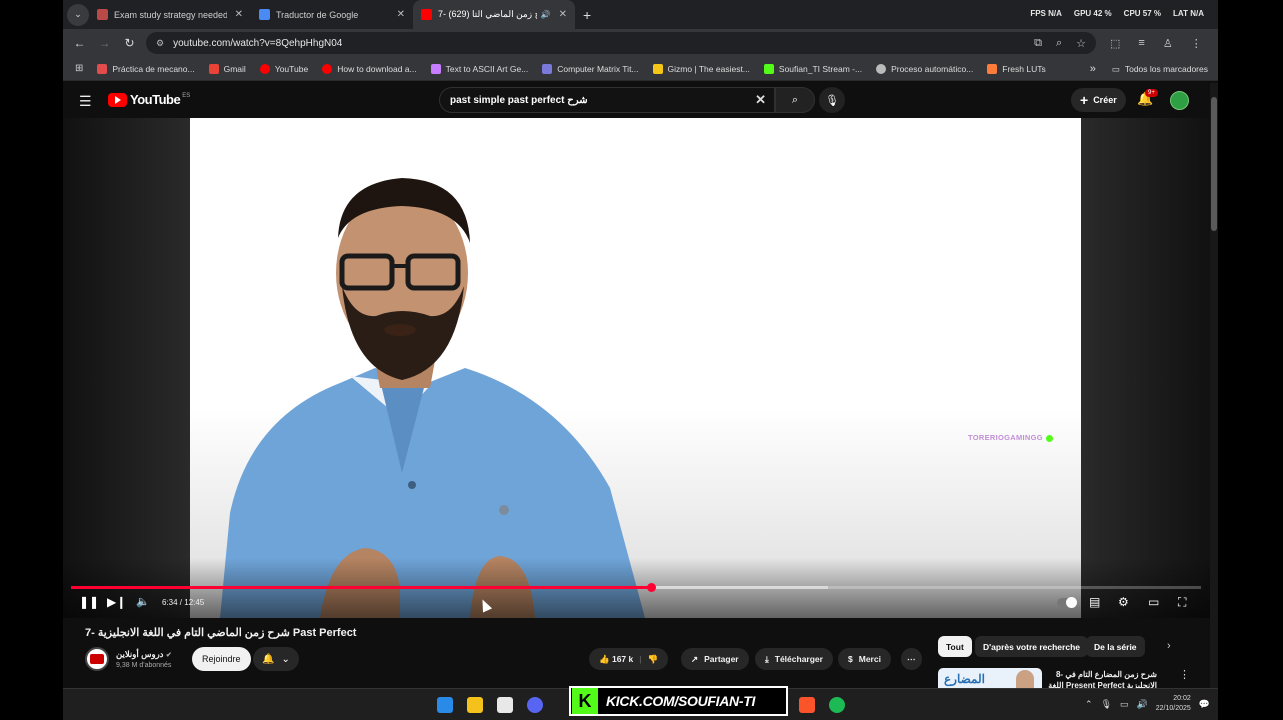  I want to click on channel-avatar, so click(97, 659).